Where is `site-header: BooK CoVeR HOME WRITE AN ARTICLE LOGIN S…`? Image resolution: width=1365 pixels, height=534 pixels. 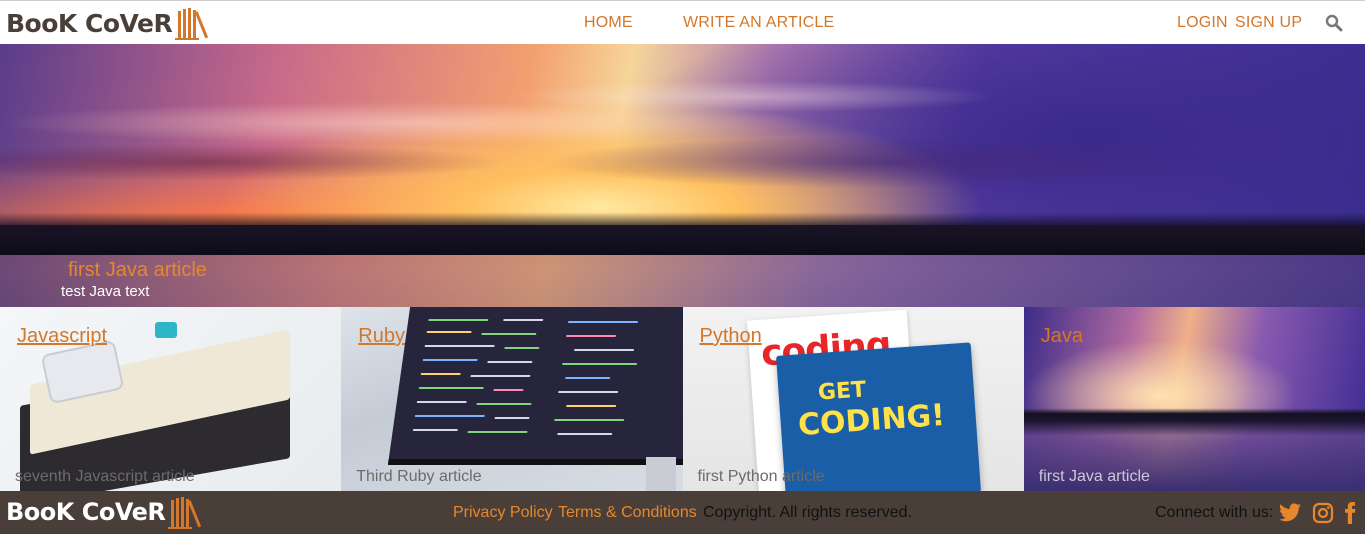
site-header: BooK CoVeR HOME WRITE AN ARTICLE LOGIN S… is located at coordinates (682, 22).